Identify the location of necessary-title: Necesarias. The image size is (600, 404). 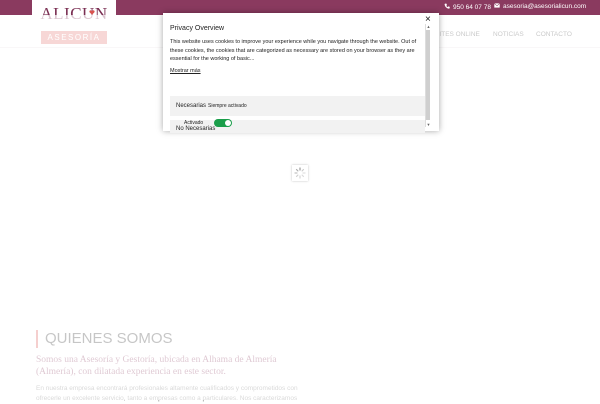
(191, 106).